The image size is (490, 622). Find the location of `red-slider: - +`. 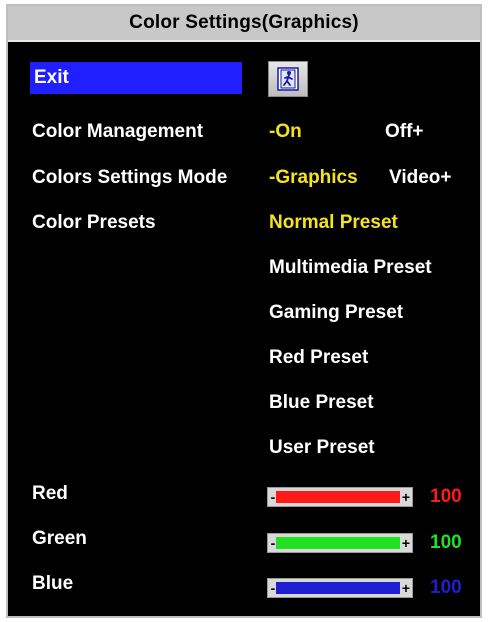

red-slider: - + is located at coordinates (340, 497).